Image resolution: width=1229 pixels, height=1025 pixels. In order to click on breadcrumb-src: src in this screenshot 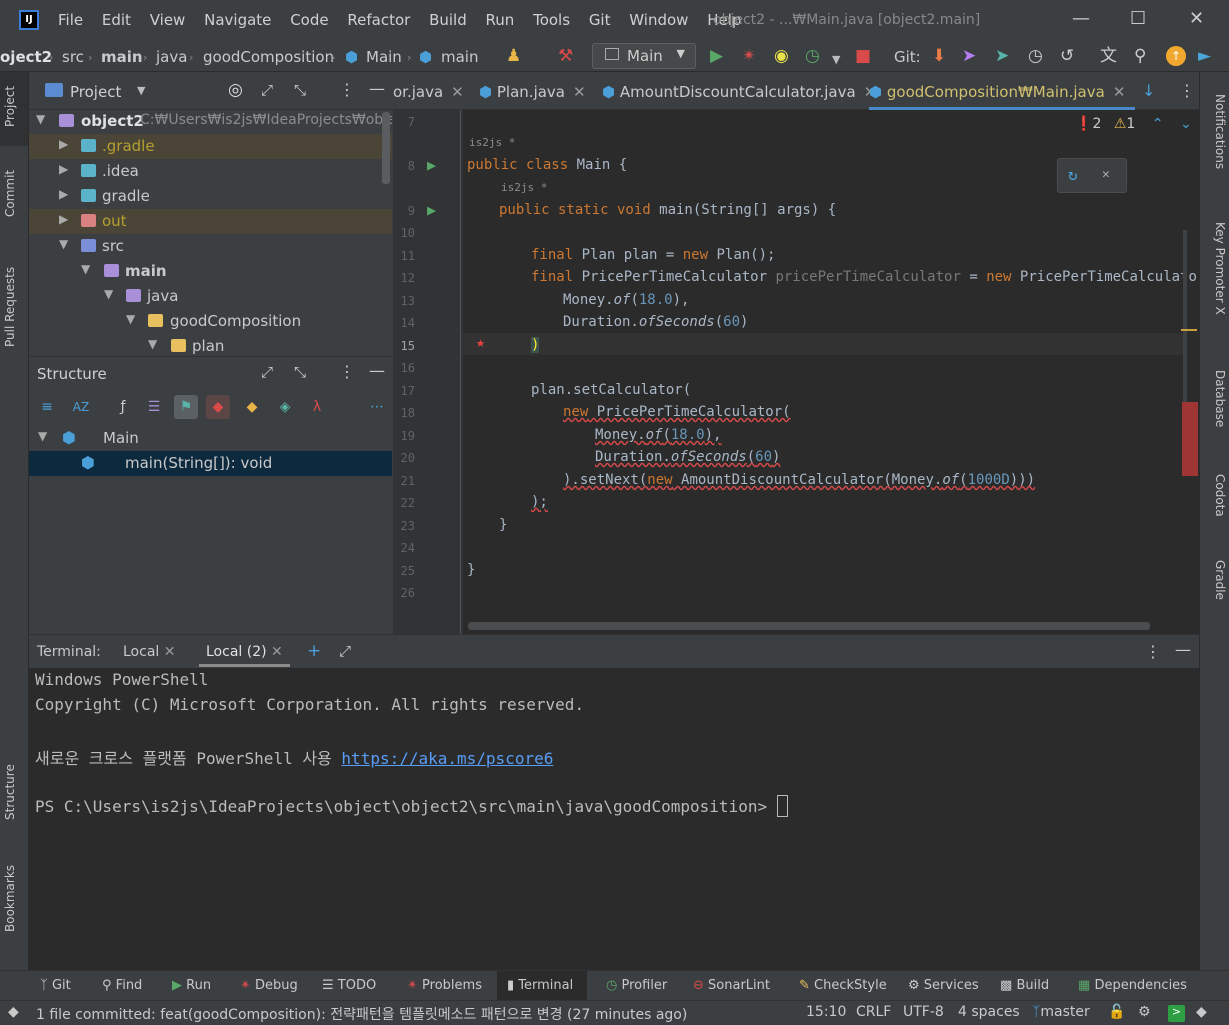, I will do `click(73, 57)`.